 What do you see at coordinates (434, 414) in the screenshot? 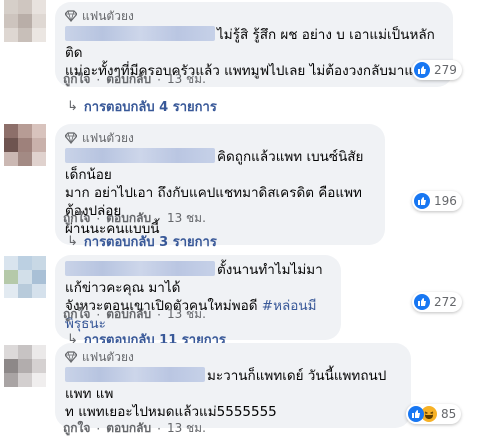
I see `reaction-count: 85` at bounding box center [434, 414].